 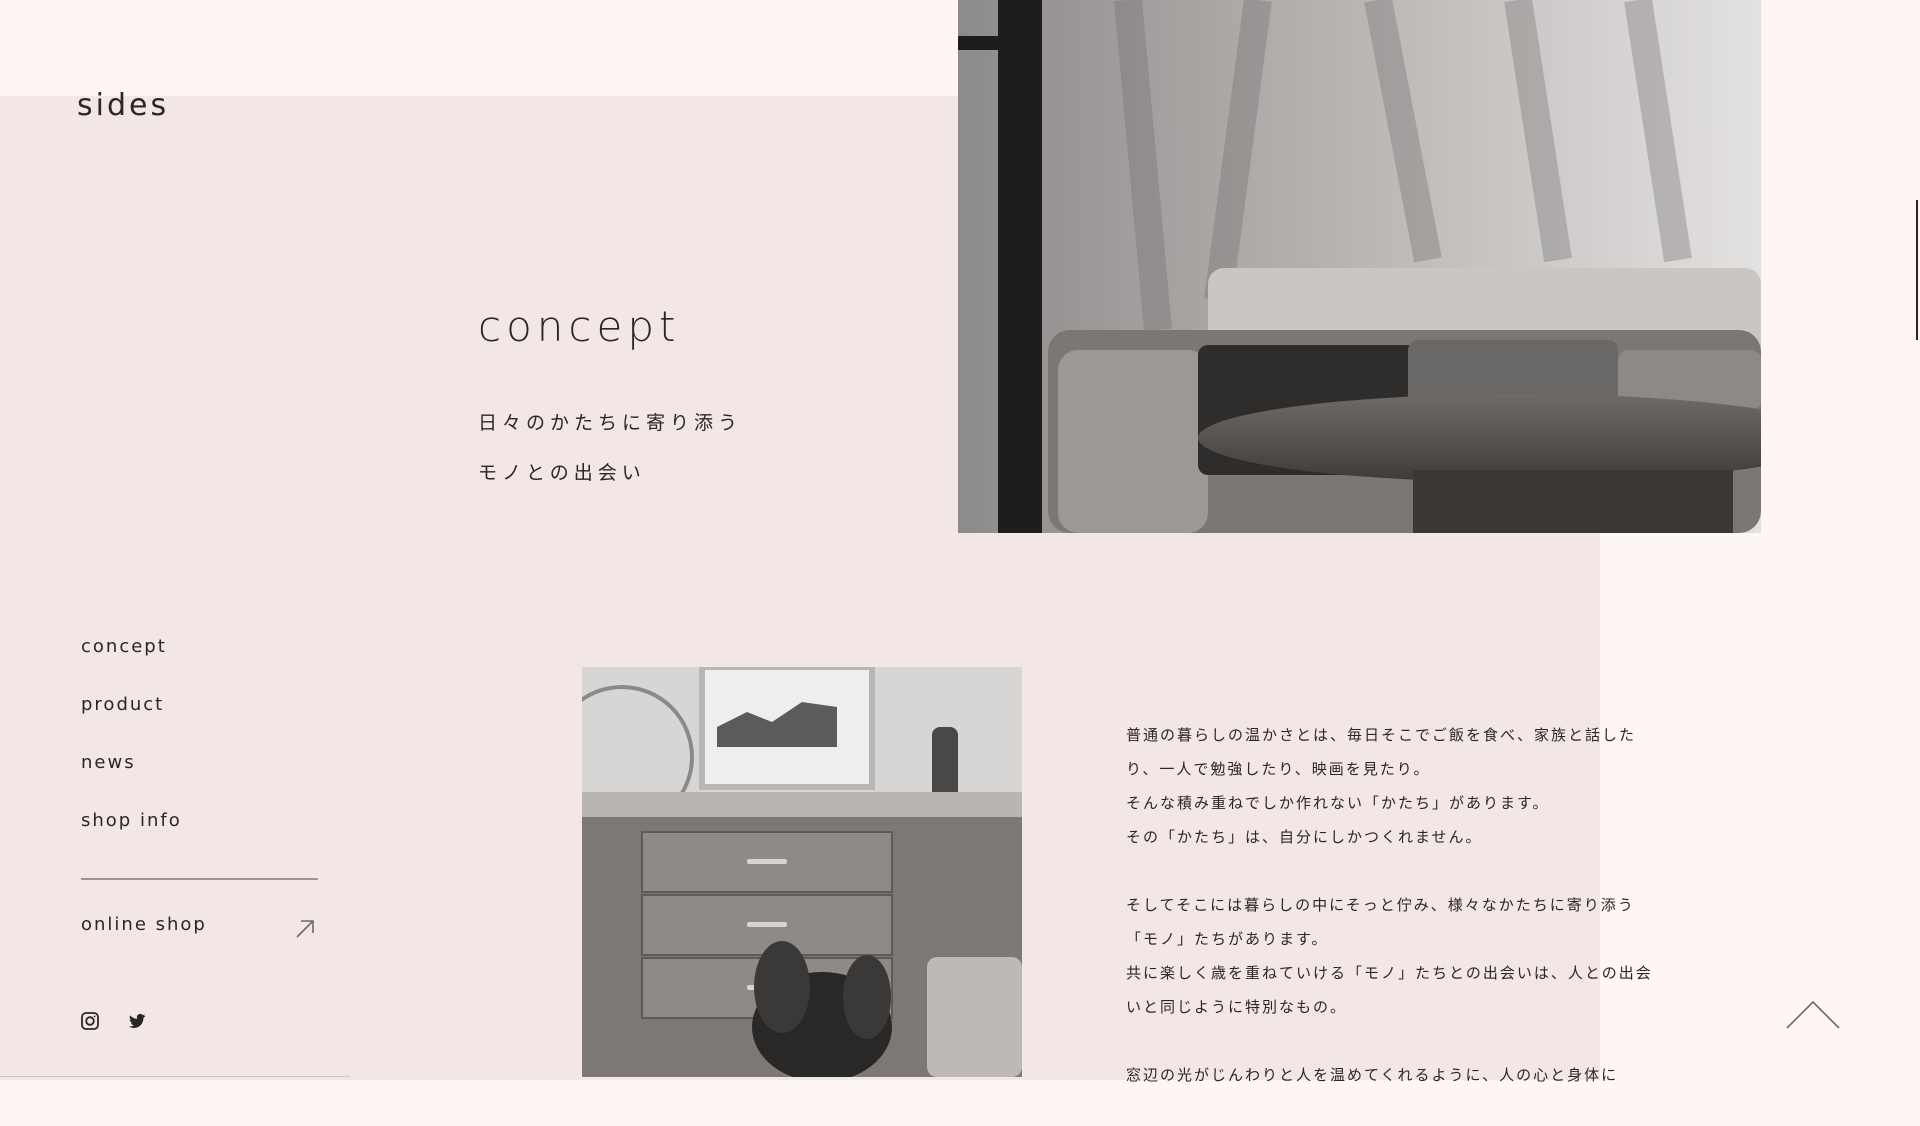 What do you see at coordinates (802, 872) in the screenshot?
I see `sideboard-image` at bounding box center [802, 872].